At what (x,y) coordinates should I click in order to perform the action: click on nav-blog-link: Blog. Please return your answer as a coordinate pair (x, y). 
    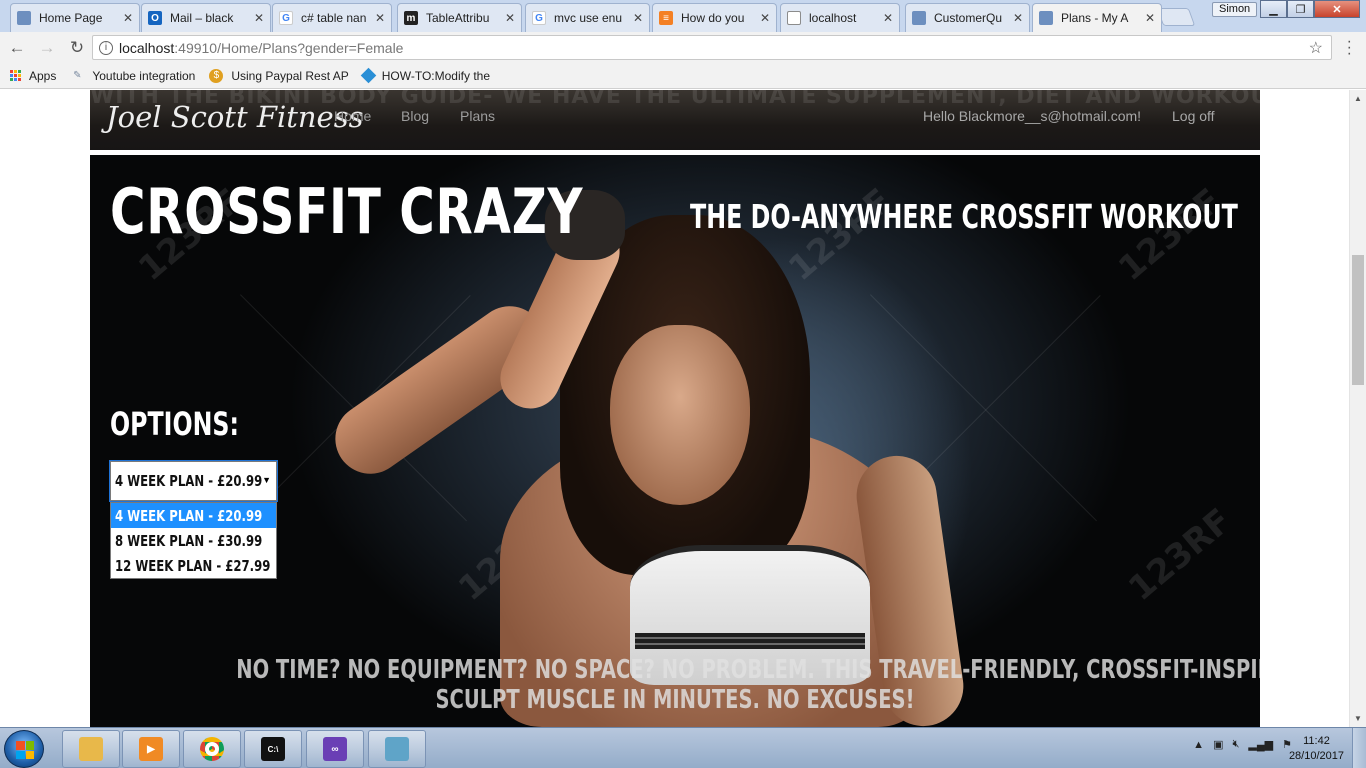
    Looking at the image, I should click on (415, 116).